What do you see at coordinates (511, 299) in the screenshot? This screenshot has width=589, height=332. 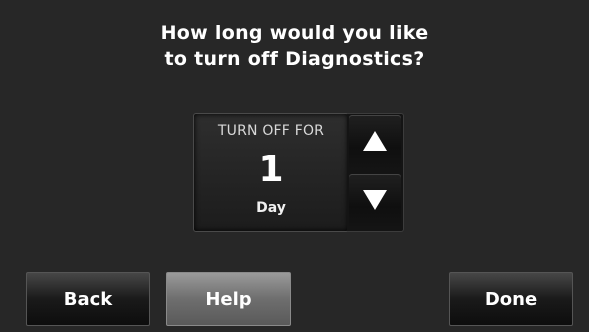 I see `done-button: Done` at bounding box center [511, 299].